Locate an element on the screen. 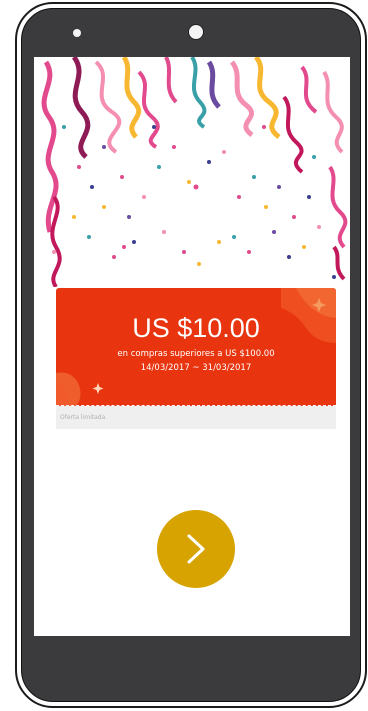 This screenshot has height=711, width=368. coupon-condition: en compras superiores a US $100.00 is located at coordinates (196, 354).